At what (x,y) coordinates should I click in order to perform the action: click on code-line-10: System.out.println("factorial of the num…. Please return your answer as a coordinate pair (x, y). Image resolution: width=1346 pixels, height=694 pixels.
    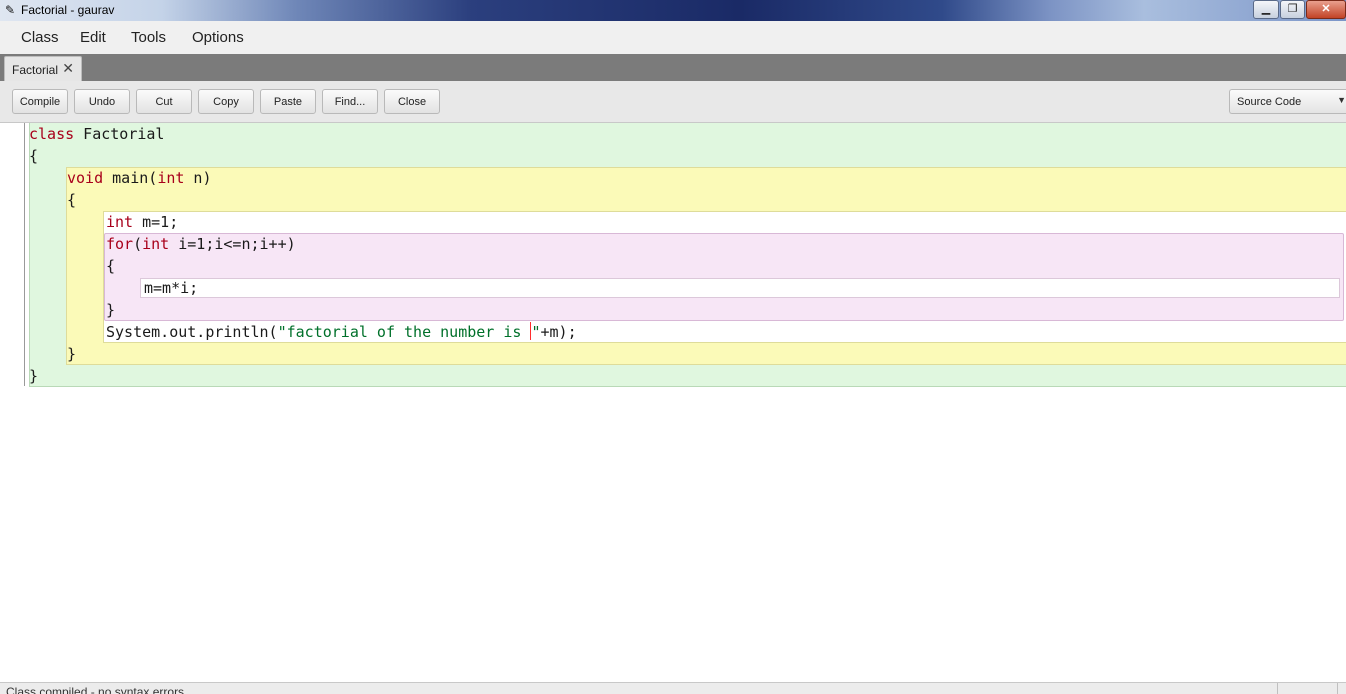
    Looking at the image, I should click on (341, 332).